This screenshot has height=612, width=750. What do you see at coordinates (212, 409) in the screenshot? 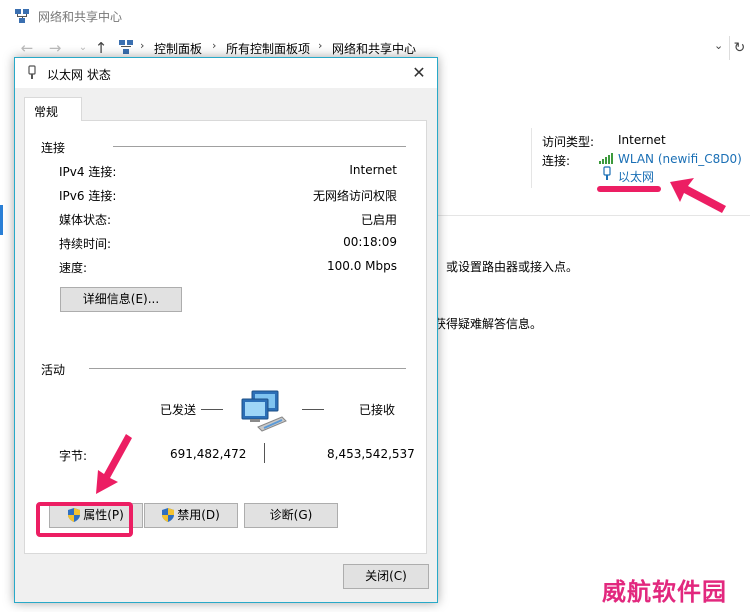
I see `sent-line` at bounding box center [212, 409].